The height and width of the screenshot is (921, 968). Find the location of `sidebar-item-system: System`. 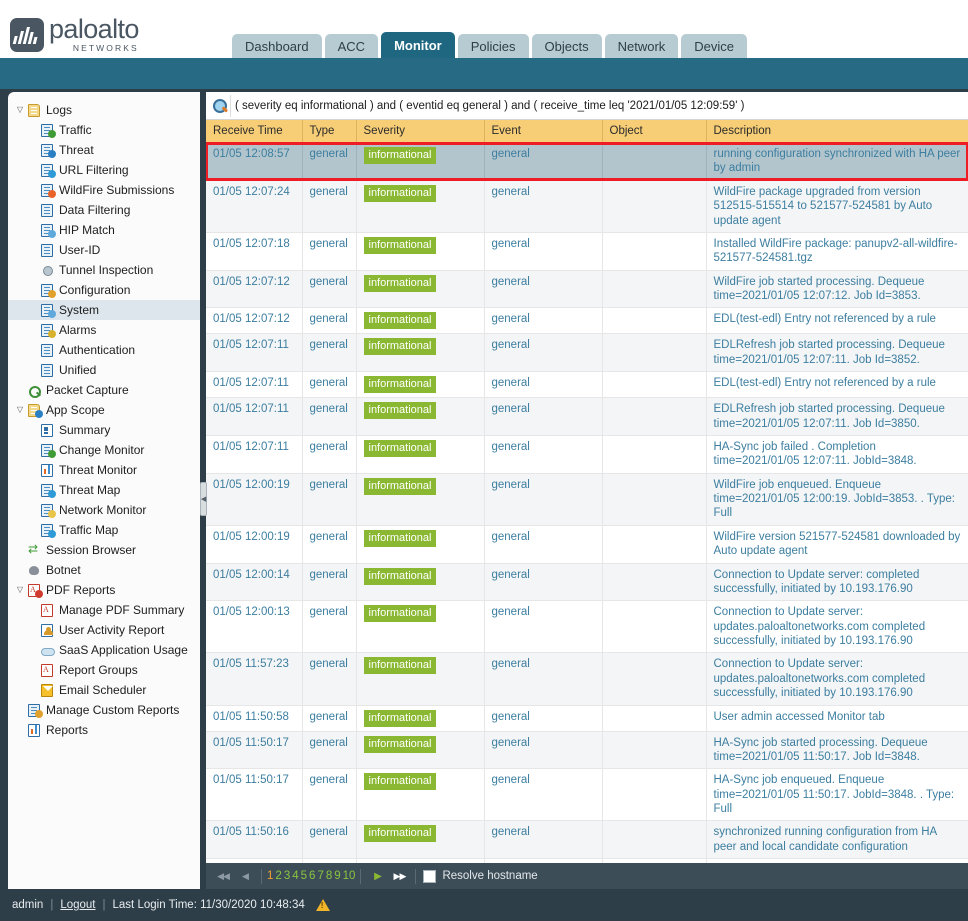

sidebar-item-system: System is located at coordinates (104, 310).